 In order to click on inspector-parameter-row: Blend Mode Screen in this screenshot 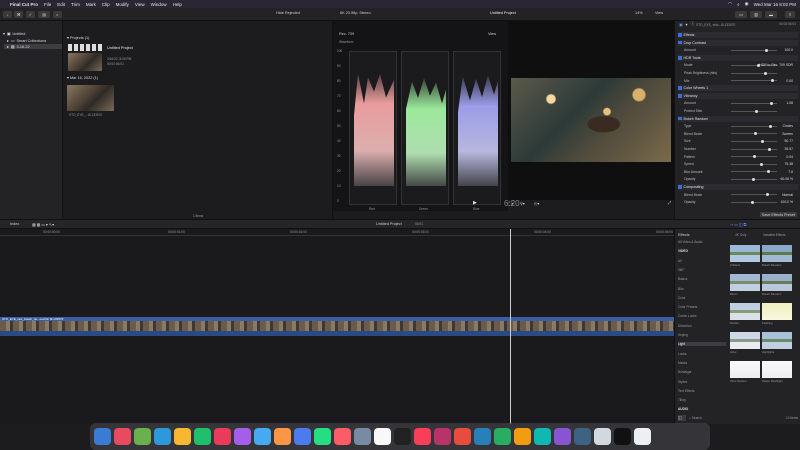, I will do `click(738, 134)`.